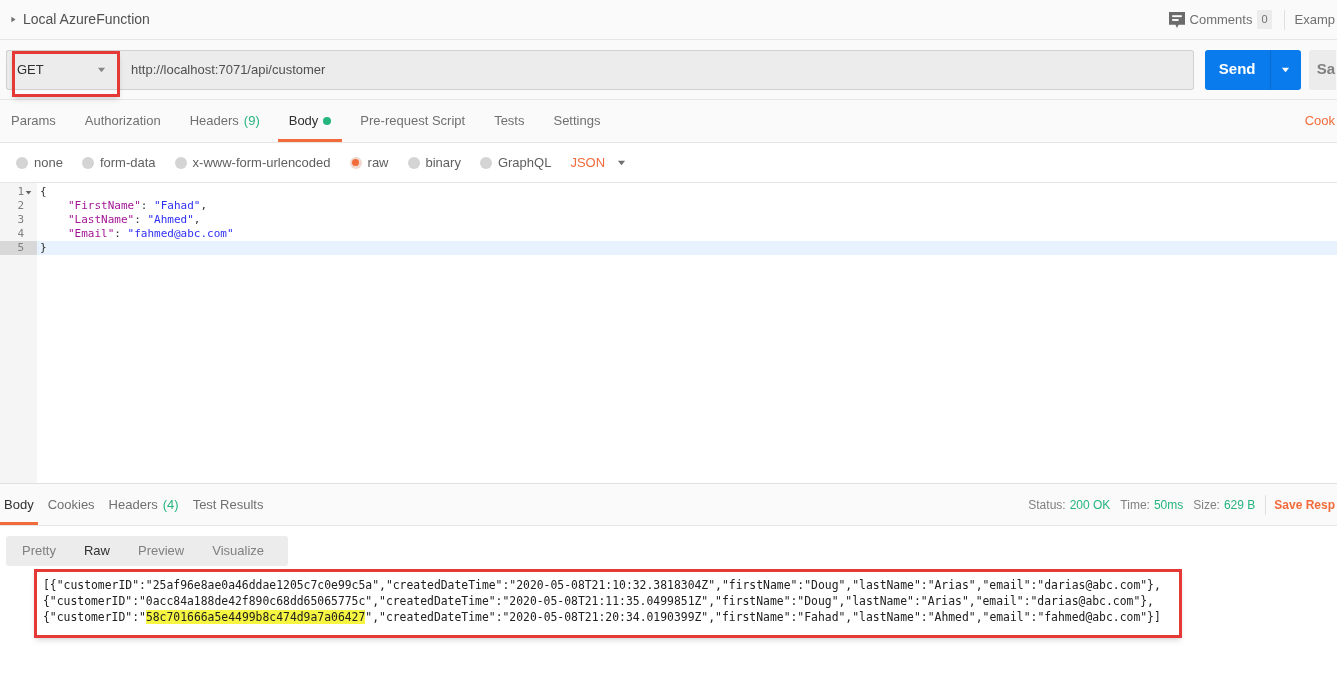 This screenshot has height=696, width=1337. I want to click on response-line: {"customerID":"0acc84a188de42f890c68dd65065775c","createdDateTime":"2020-05-08T21:11:35.0499851Z","firstName":"Doug","lastName":"Arias","email":"darias@abc.com"},, so click(599, 601).